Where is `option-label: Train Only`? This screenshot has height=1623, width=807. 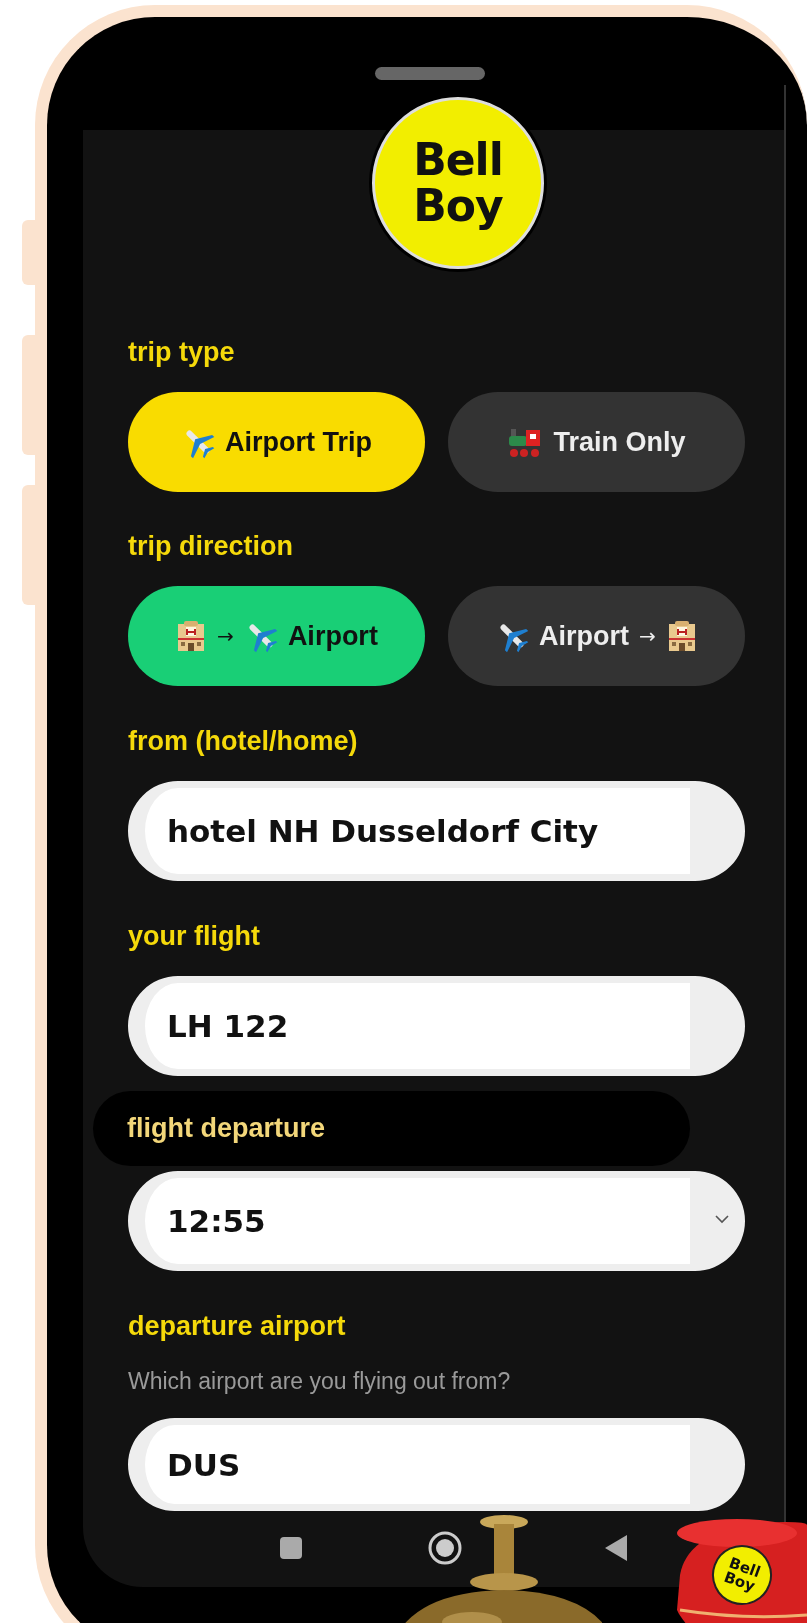
option-label: Train Only is located at coordinates (619, 442).